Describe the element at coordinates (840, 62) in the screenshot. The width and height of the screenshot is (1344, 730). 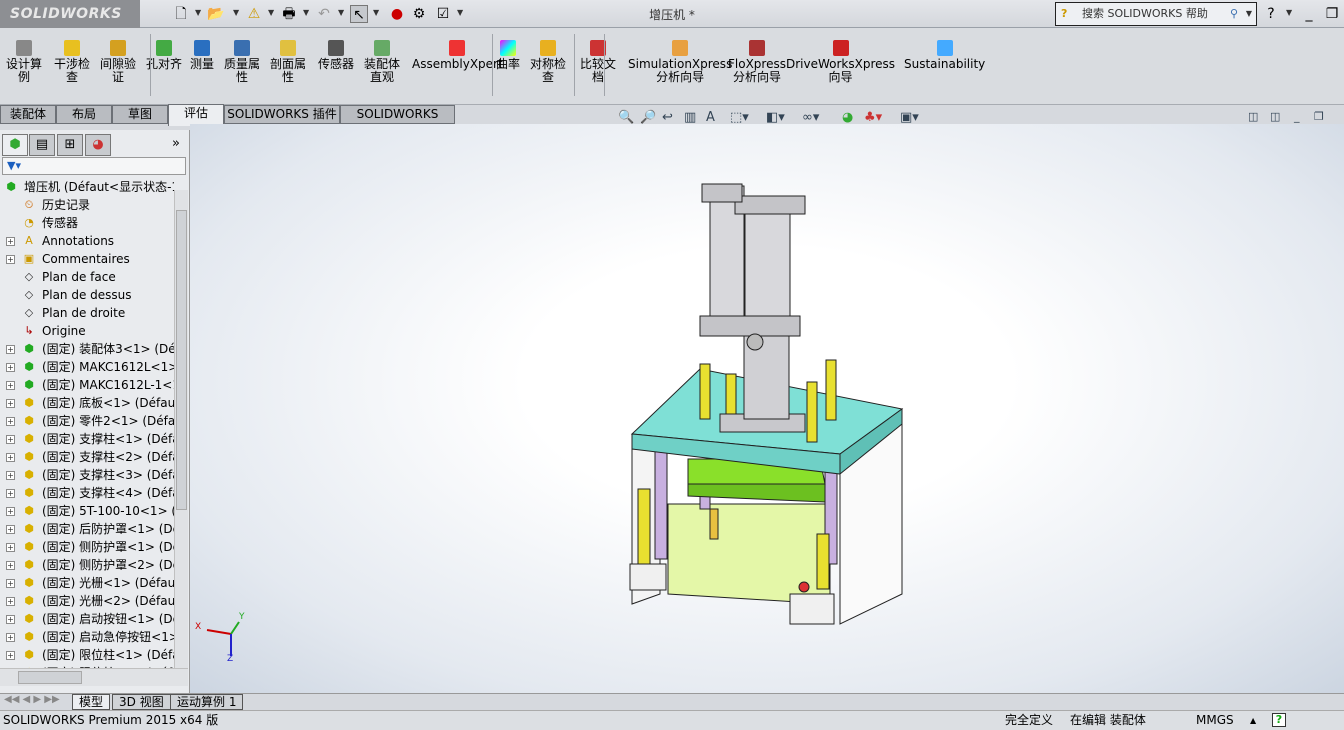
I see `driveworks-button: DriveWorksXpress 向导` at that location.